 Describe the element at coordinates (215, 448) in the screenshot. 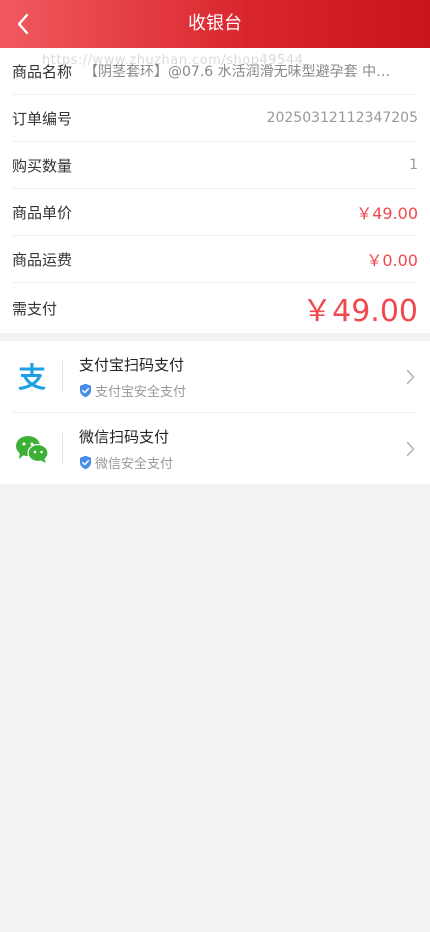

I see `wechat-option: 微信扫码支付 微信安全支付` at that location.